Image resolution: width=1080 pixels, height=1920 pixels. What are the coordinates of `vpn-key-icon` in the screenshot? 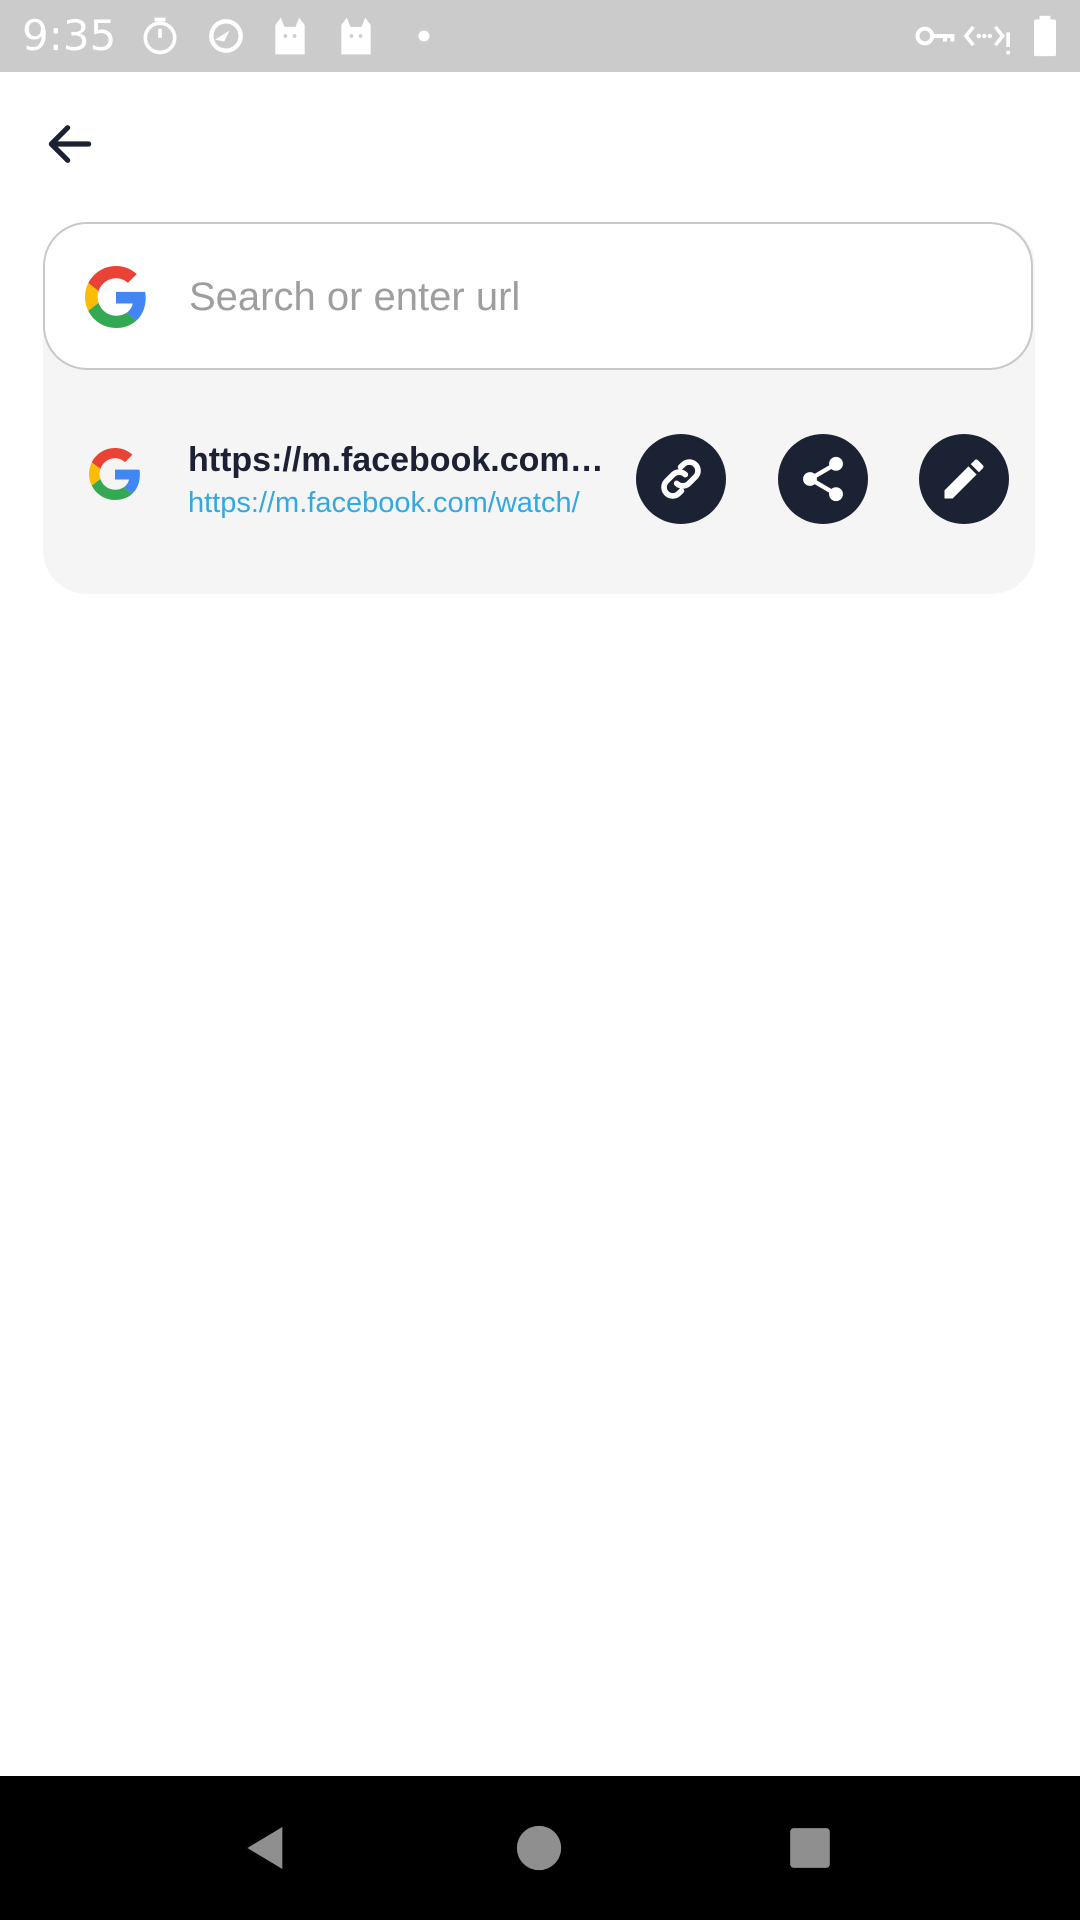 It's located at (934, 36).